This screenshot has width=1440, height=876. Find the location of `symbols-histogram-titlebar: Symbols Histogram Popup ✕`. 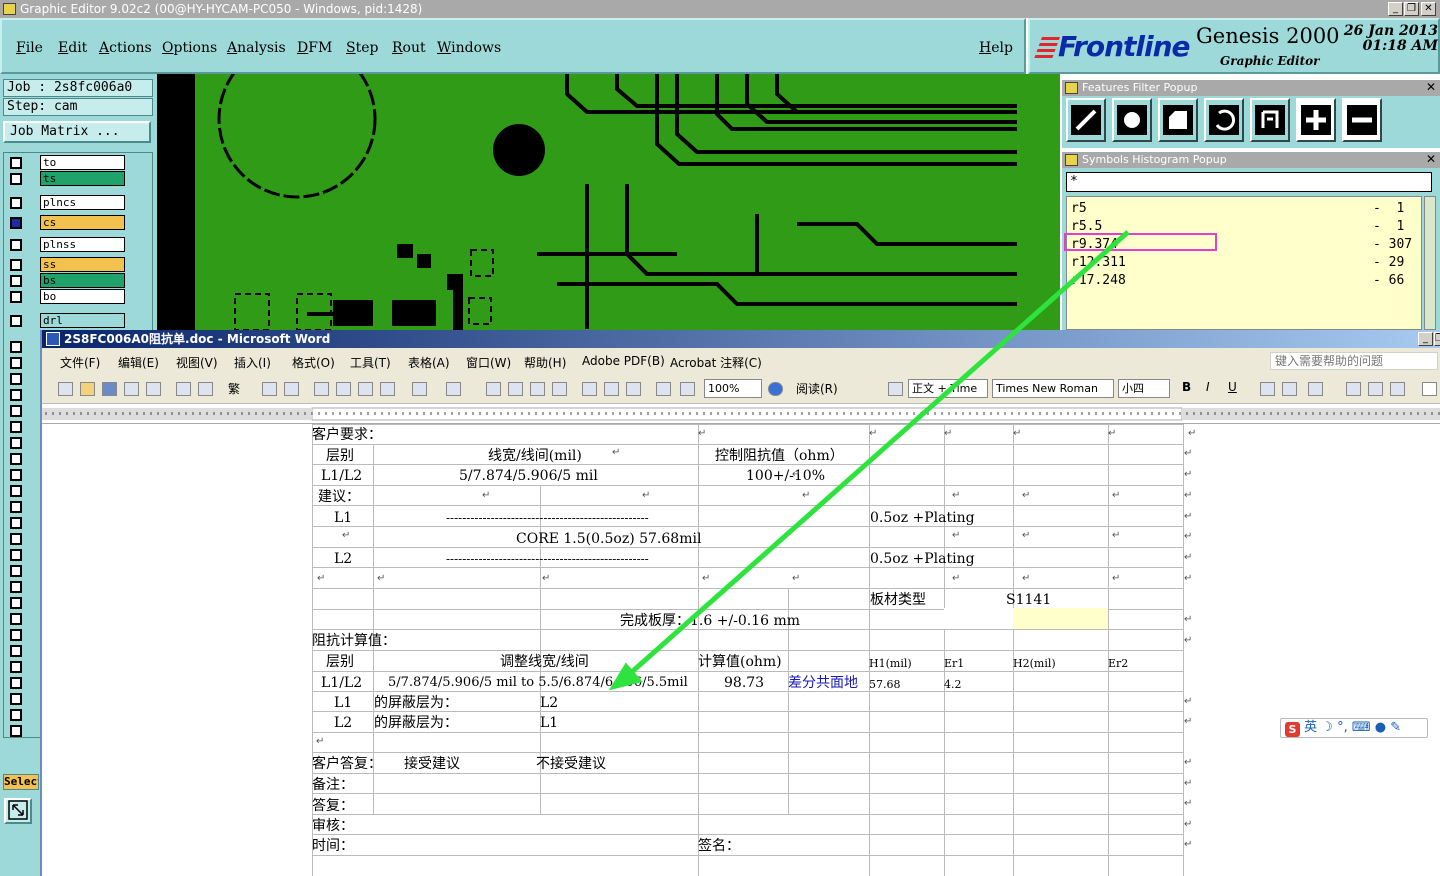

symbols-histogram-titlebar: Symbols Histogram Popup ✕ is located at coordinates (1251, 160).